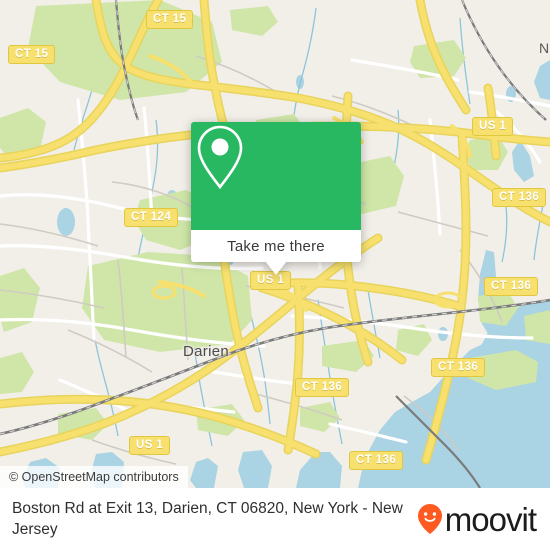 Image resolution: width=550 pixels, height=550 pixels. I want to click on moovit-logo: moovit, so click(483, 519).